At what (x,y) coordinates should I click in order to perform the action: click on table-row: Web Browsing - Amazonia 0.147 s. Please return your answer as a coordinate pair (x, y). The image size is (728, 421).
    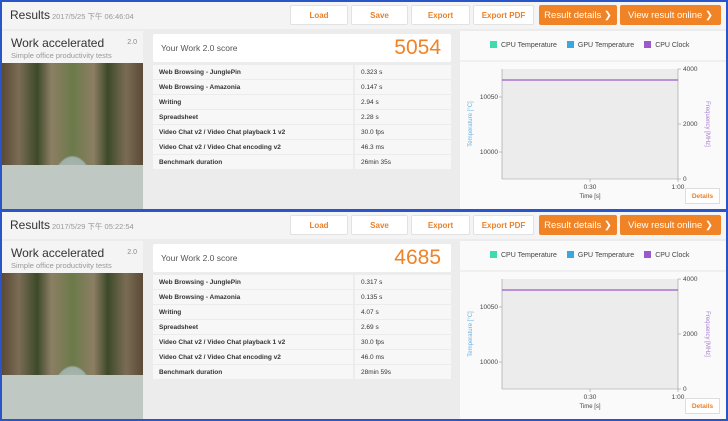
    Looking at the image, I should click on (302, 87).